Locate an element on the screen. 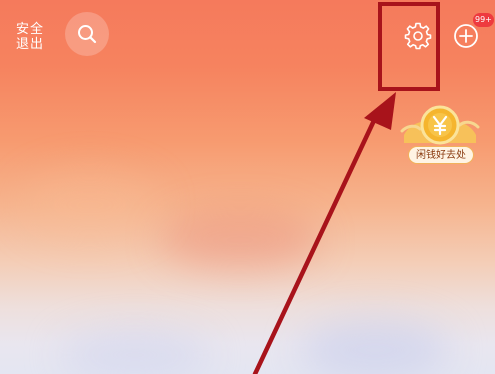 The width and height of the screenshot is (495, 374). safe-exit-label-line1: 安全 is located at coordinates (29, 29).